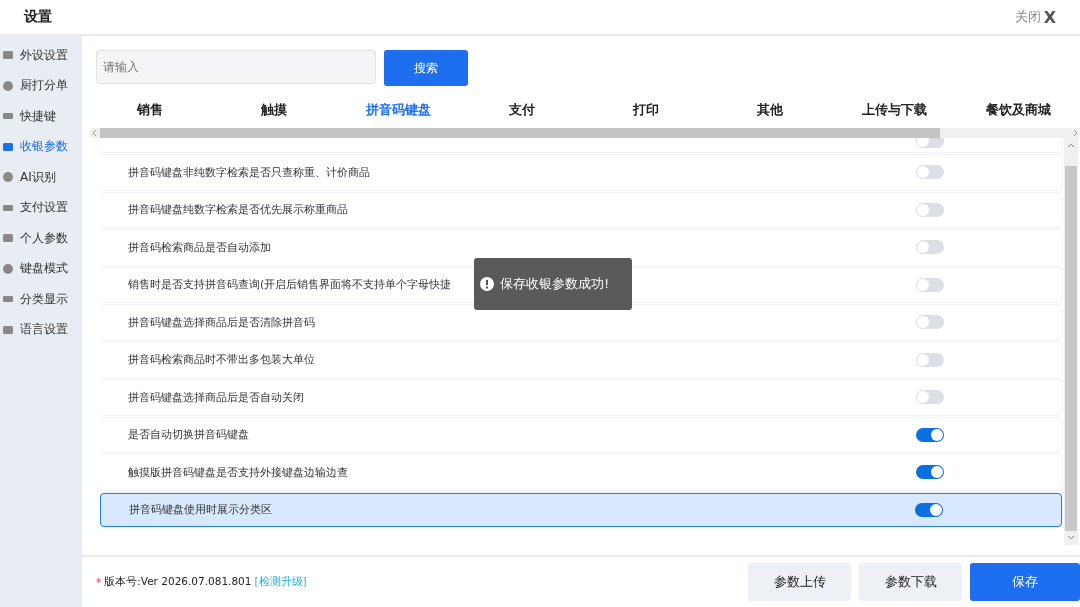  What do you see at coordinates (221, 360) in the screenshot?
I see `setting-label: 拼音码检索商品时不带出多包装大单位` at bounding box center [221, 360].